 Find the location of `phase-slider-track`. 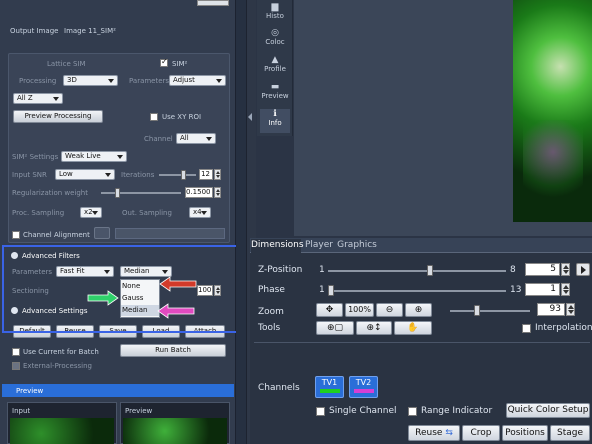

phase-slider-track is located at coordinates (417, 291).